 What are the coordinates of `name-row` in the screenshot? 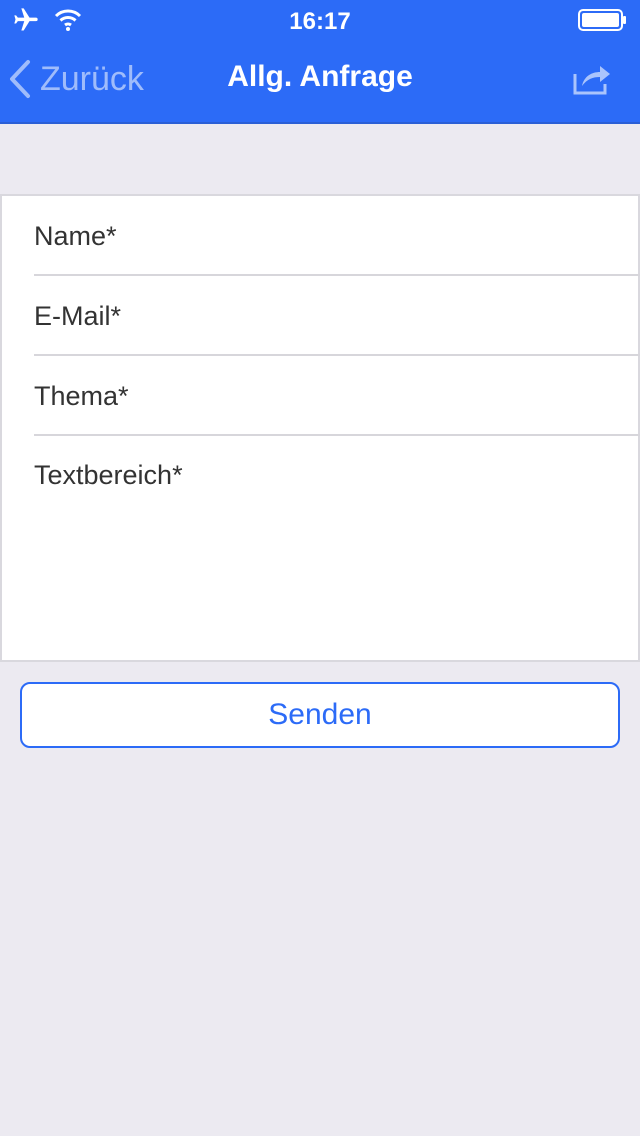 It's located at (337, 236).